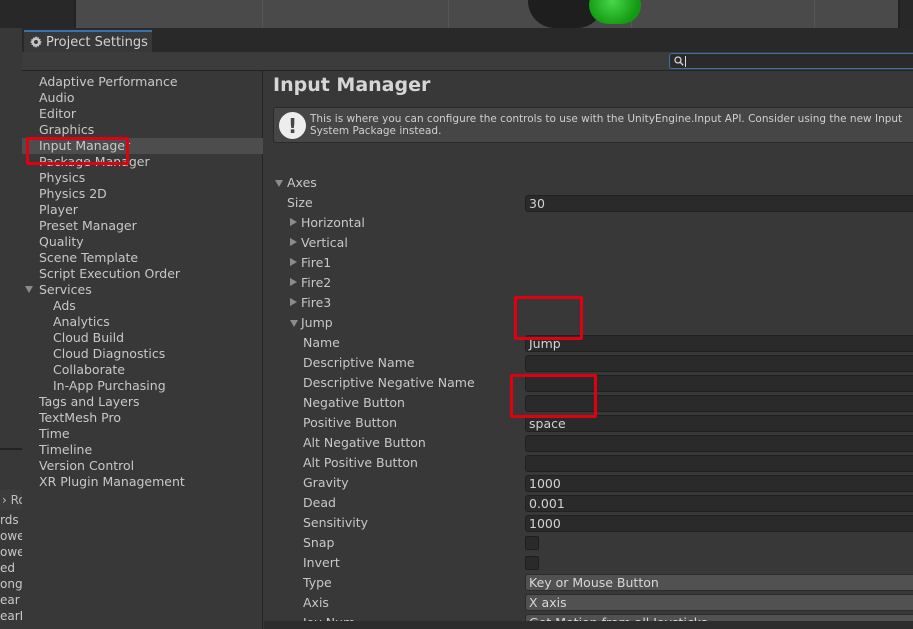  Describe the element at coordinates (142, 210) in the screenshot. I see `sidebar-item-player: Player` at that location.